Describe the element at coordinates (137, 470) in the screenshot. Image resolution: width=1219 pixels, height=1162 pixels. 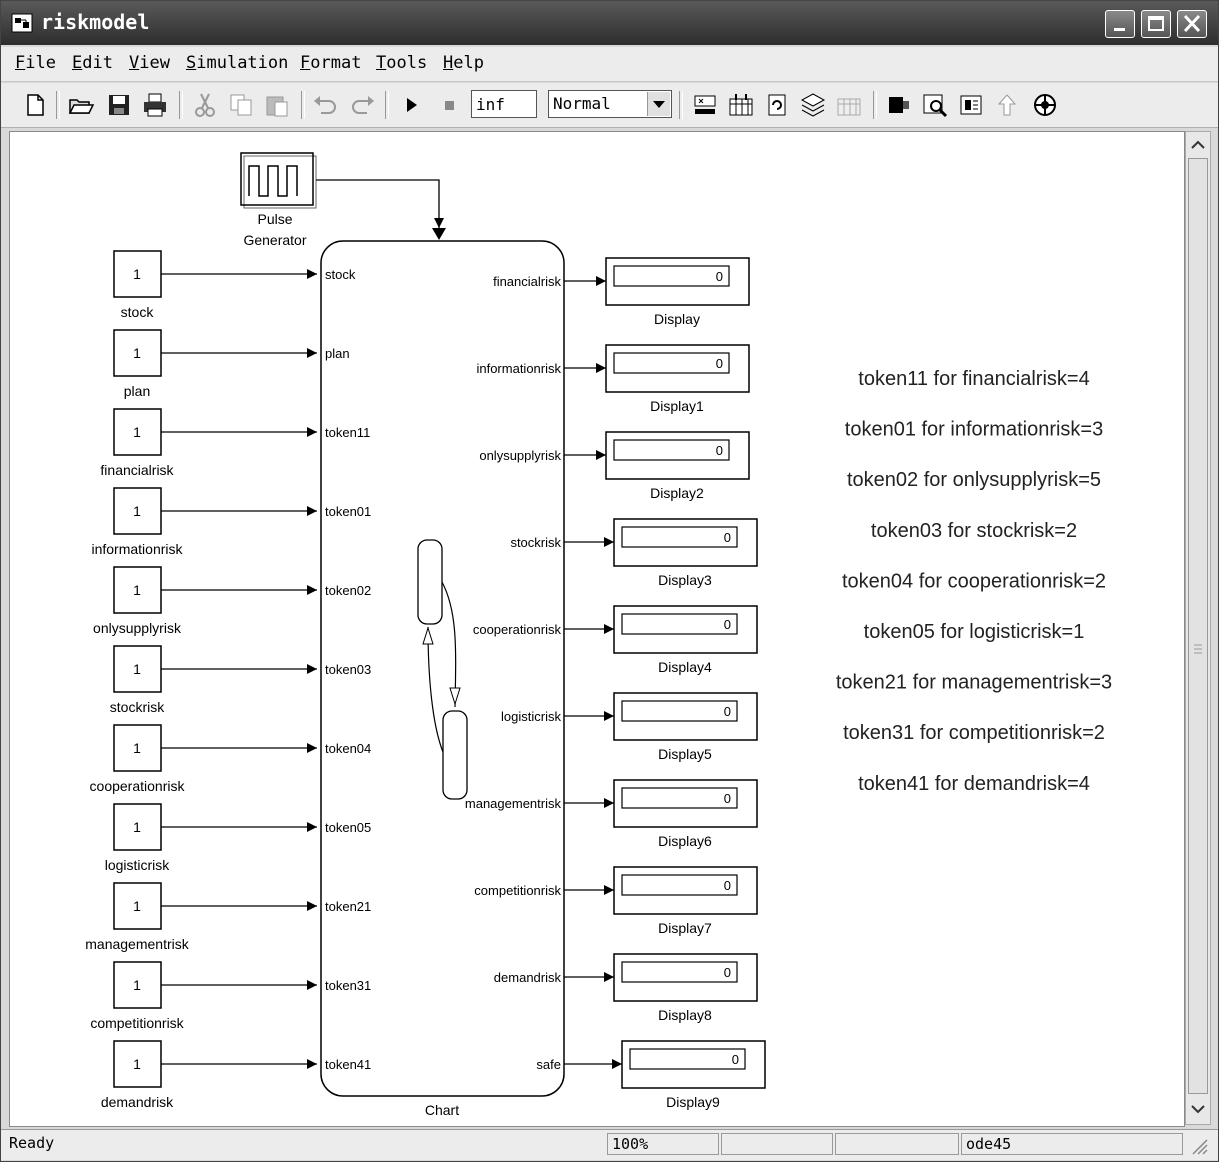
I see `constant-label: financialrisk` at that location.